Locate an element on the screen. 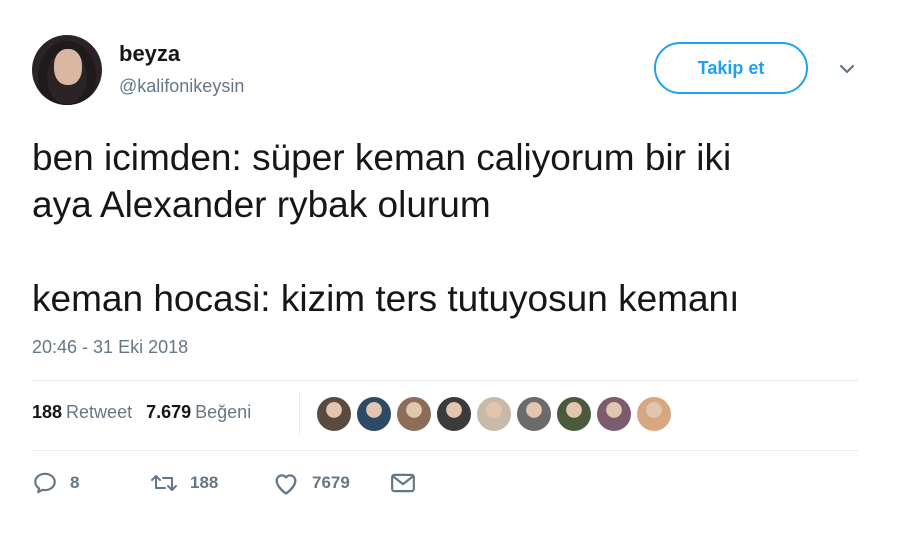 The width and height of the screenshot is (900, 535). like-stat-count: 7.679 is located at coordinates (169, 412).